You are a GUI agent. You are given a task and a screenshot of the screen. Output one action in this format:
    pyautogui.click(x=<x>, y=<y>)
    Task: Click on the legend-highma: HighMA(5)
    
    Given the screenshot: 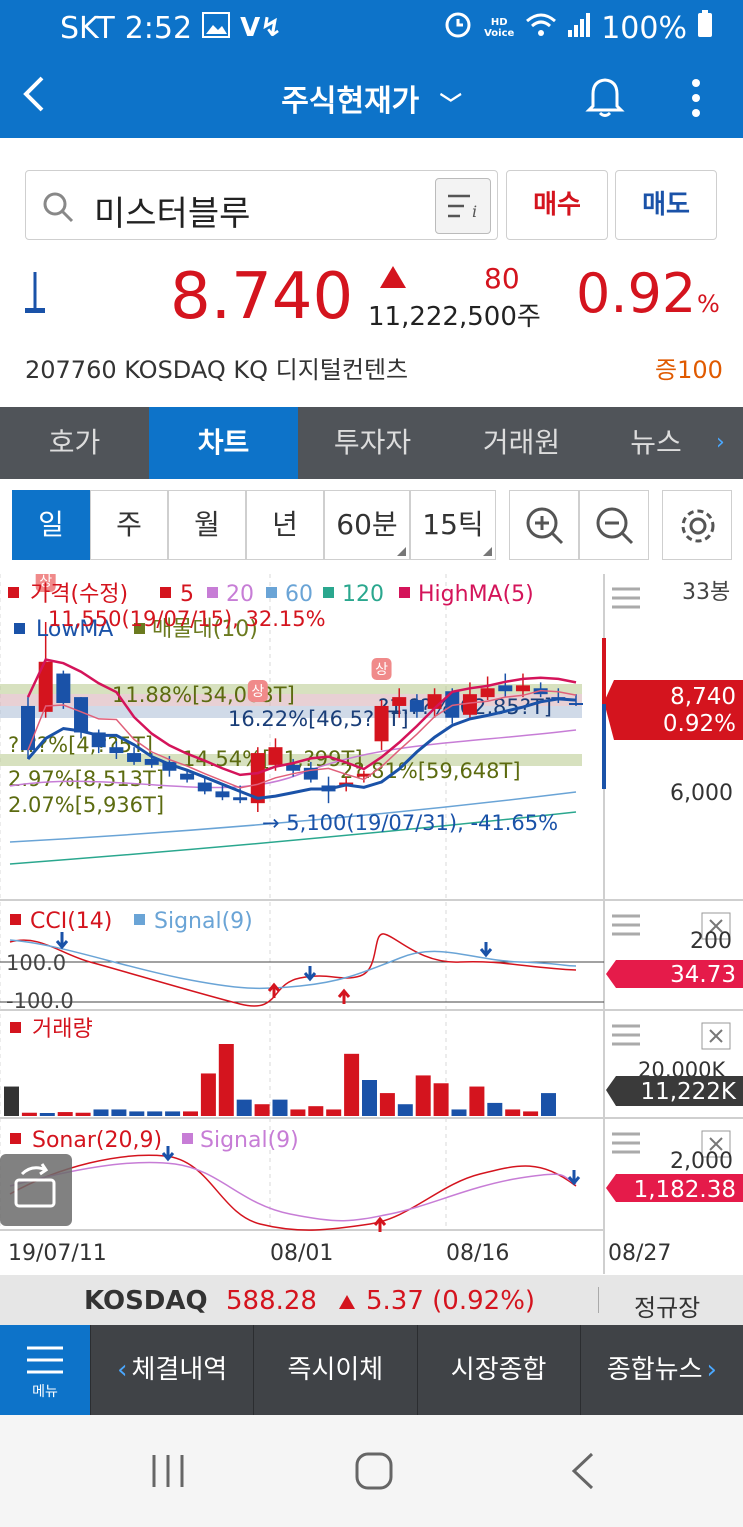 What is the action you would take?
    pyautogui.click(x=476, y=594)
    